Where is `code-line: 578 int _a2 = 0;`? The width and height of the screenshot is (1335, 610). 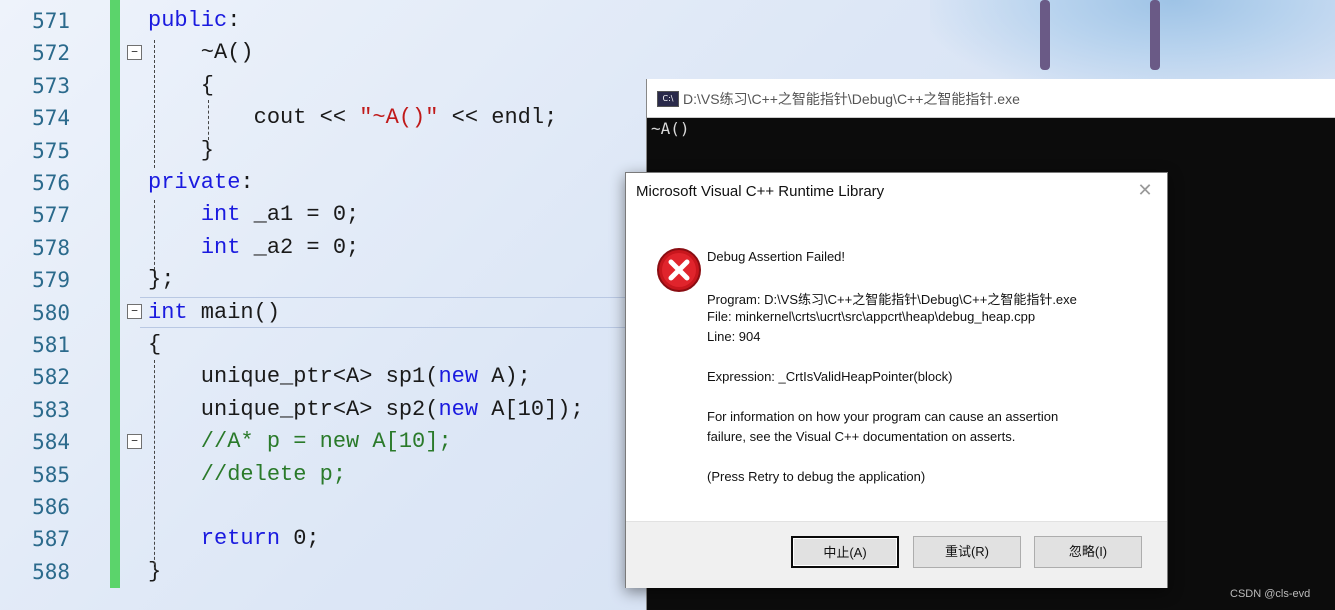 code-line: 578 int _a2 = 0; is located at coordinates (320, 248).